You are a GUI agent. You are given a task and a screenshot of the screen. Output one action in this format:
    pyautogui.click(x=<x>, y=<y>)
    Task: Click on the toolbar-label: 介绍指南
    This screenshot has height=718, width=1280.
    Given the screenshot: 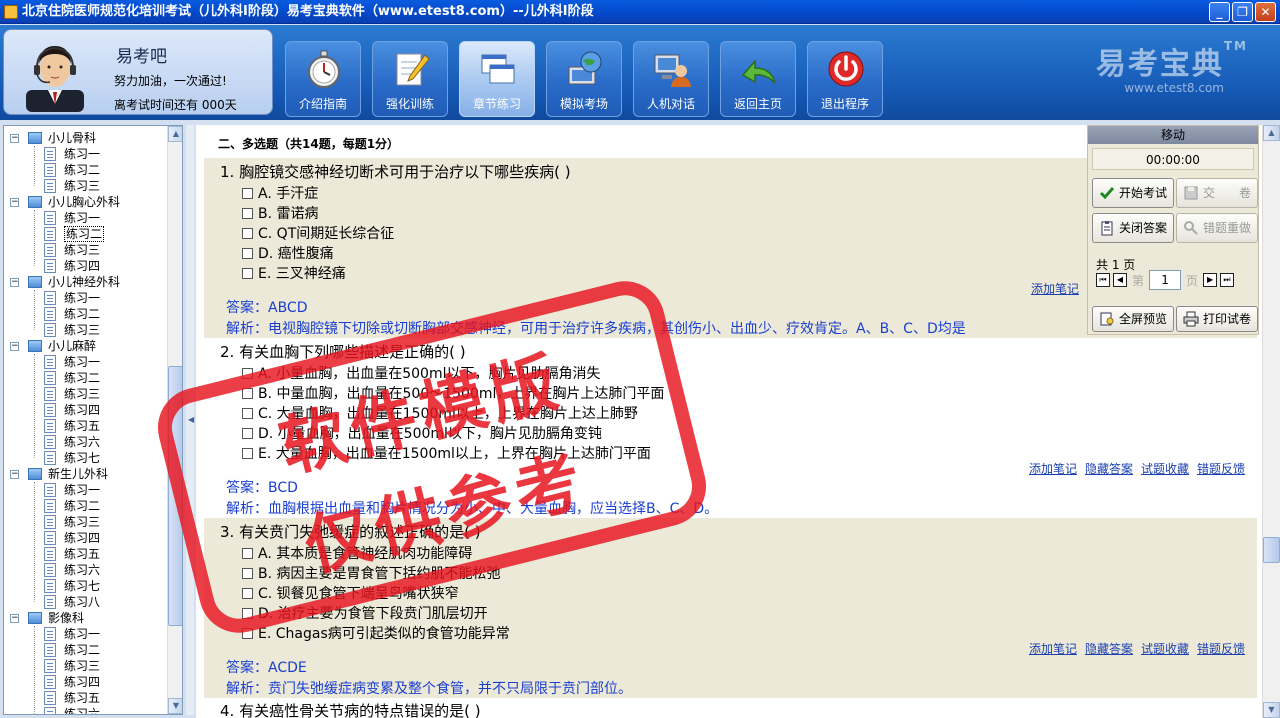 What is the action you would take?
    pyautogui.click(x=322, y=104)
    